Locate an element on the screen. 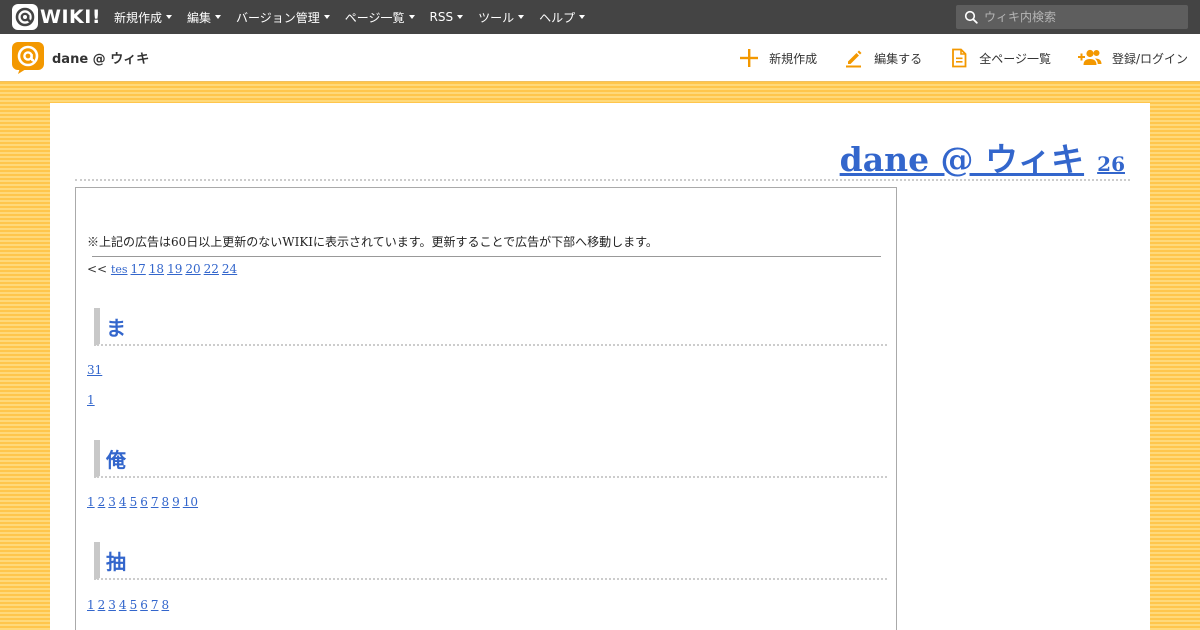  section-heading: 抽 is located at coordinates (490, 561).